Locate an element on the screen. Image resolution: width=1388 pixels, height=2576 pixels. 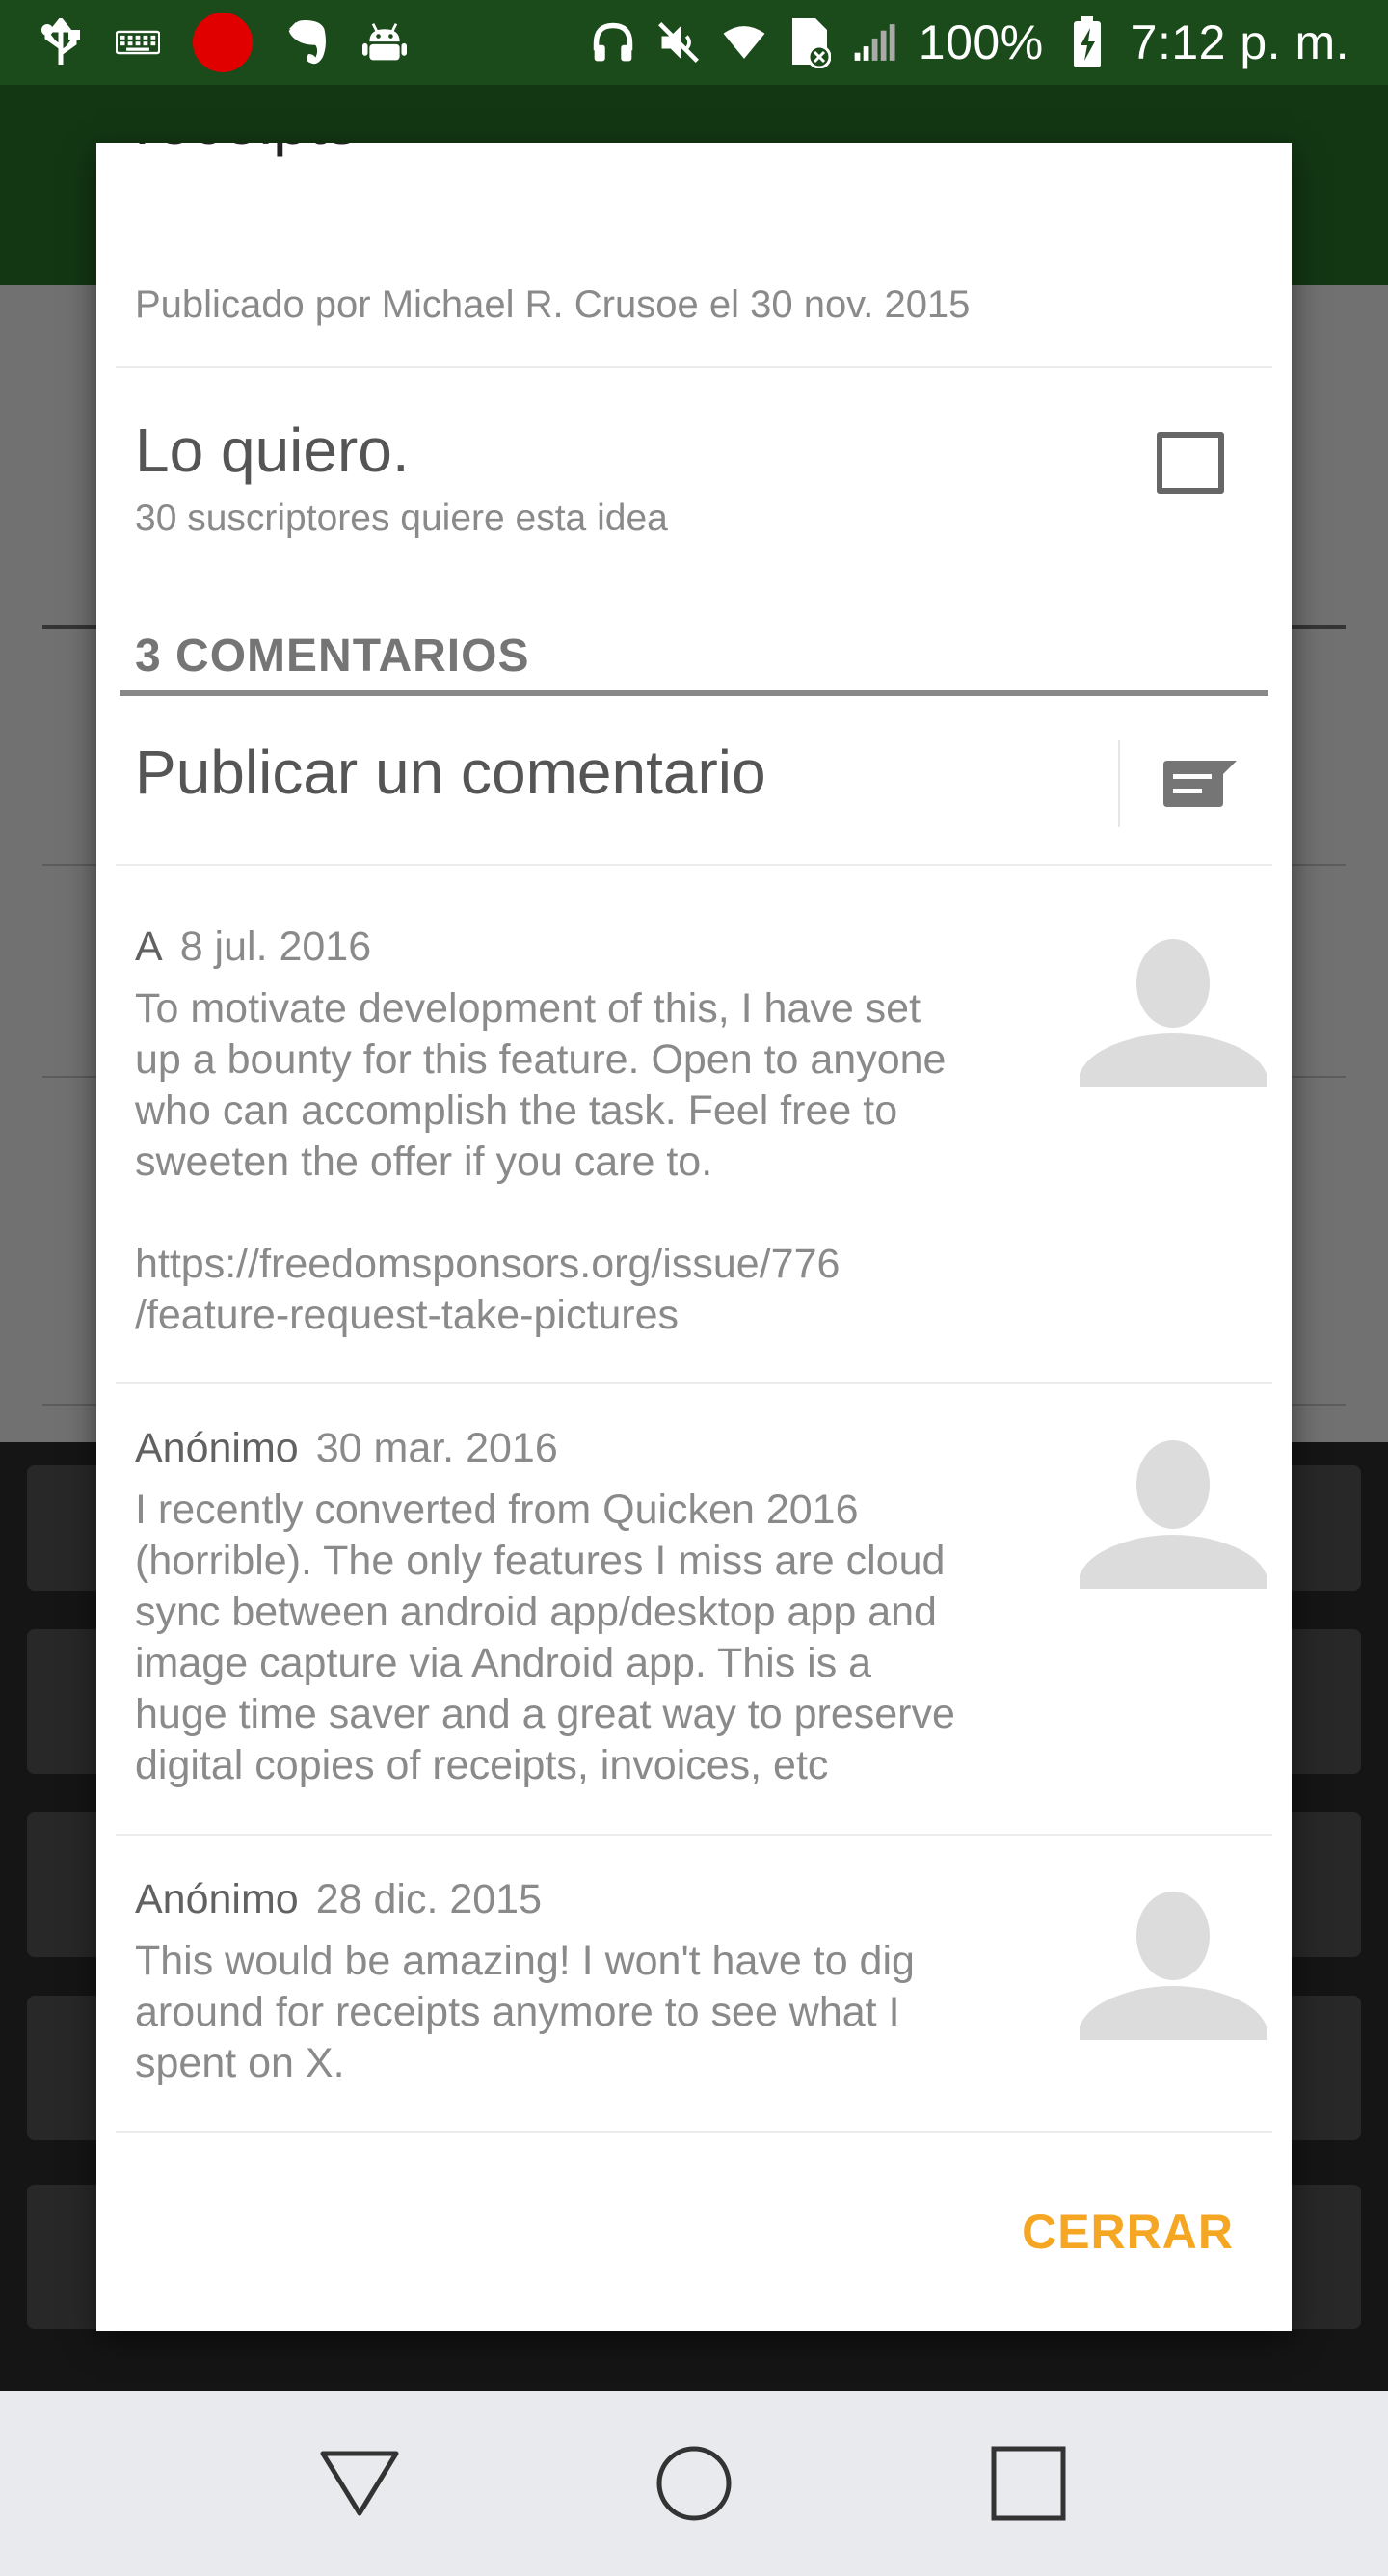
record-icon is located at coordinates (223, 42).